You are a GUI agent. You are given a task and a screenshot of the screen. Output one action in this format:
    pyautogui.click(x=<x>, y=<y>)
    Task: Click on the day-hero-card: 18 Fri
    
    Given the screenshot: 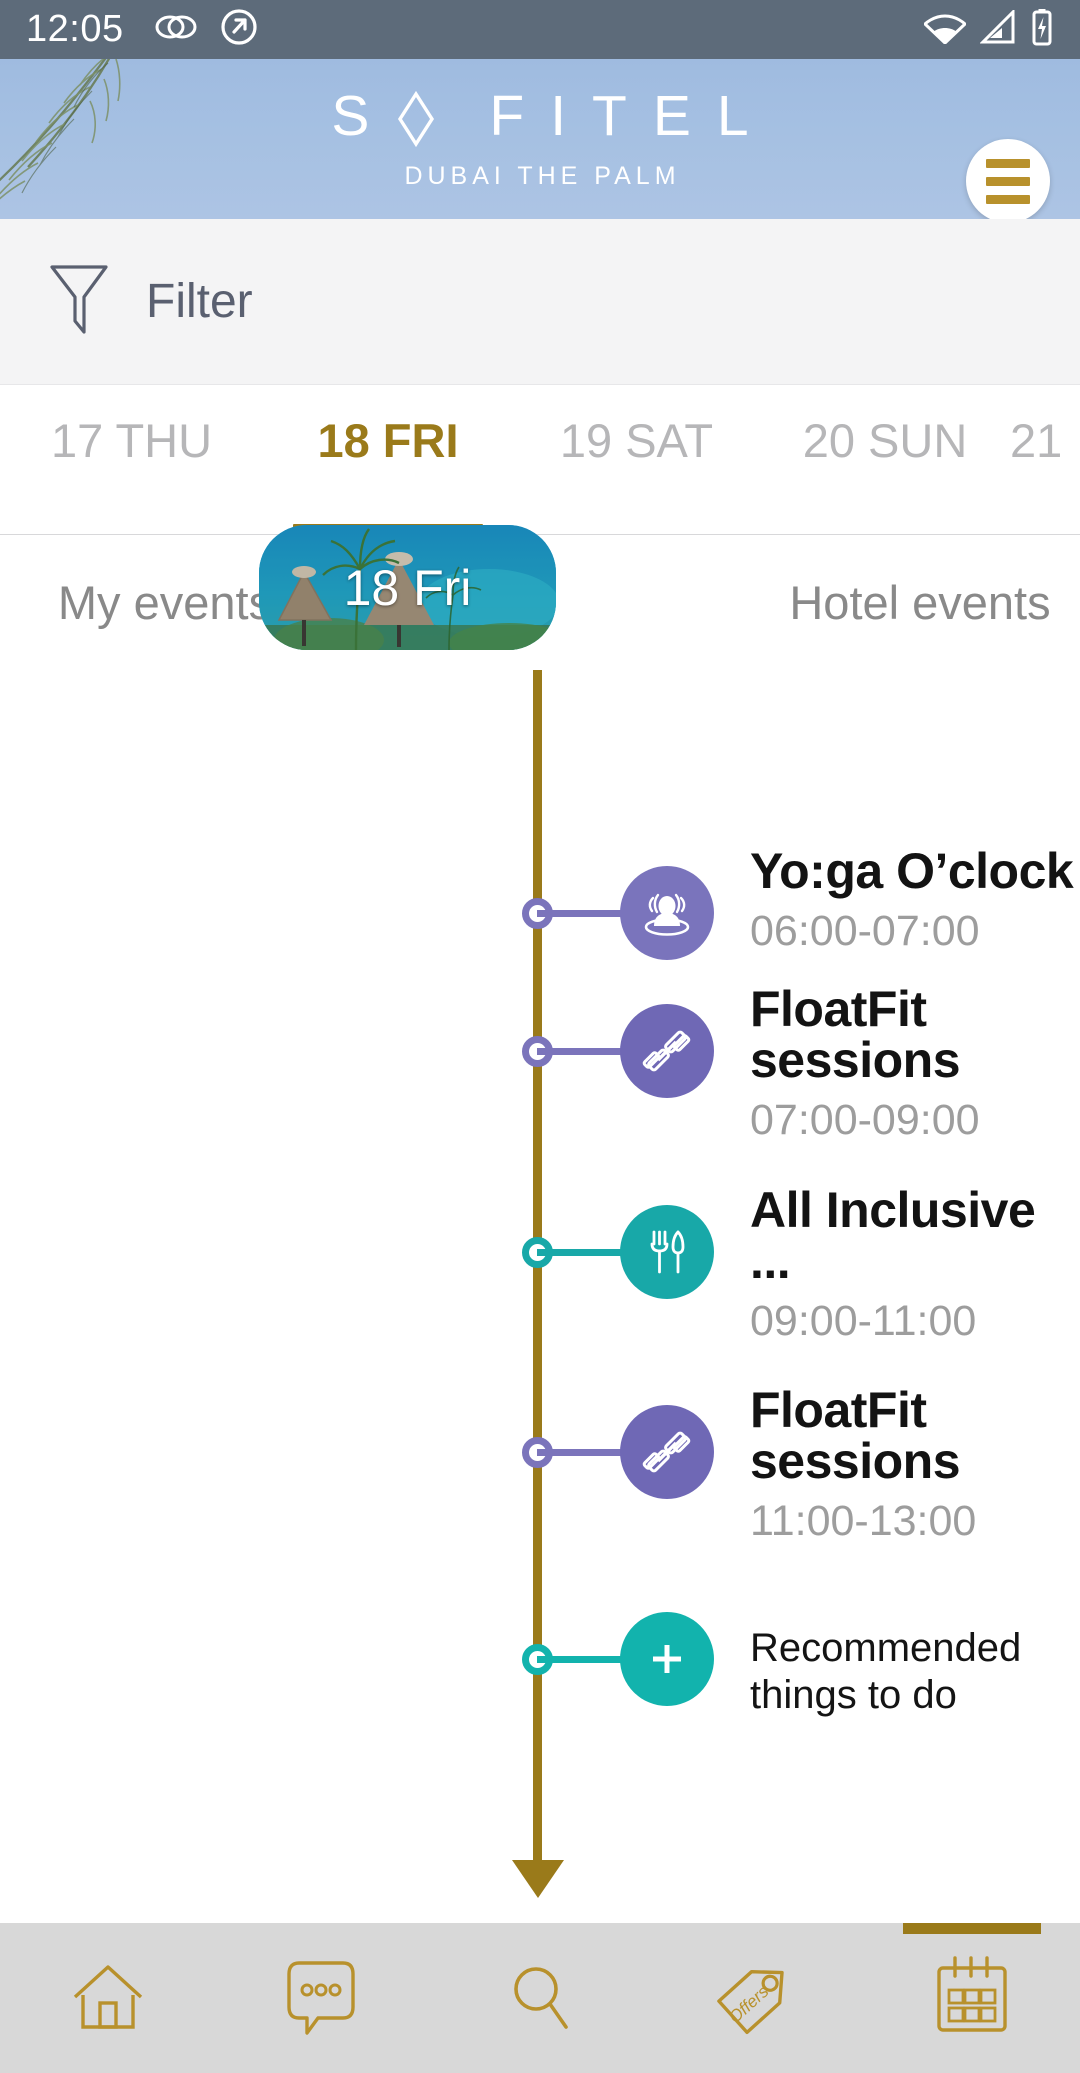 What is the action you would take?
    pyautogui.click(x=407, y=587)
    